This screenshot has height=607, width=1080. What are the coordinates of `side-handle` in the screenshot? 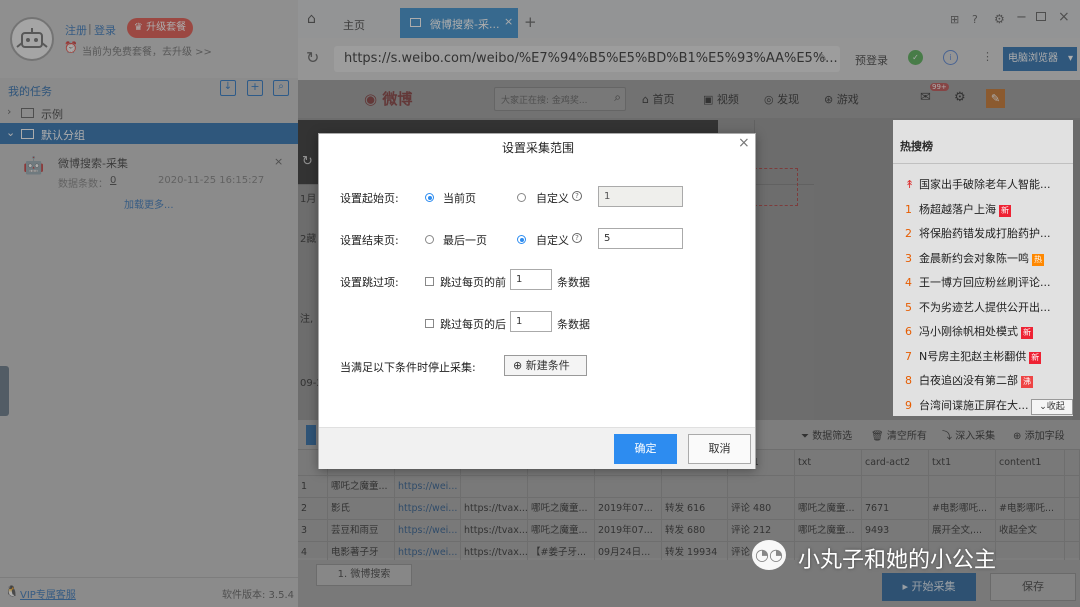 It's located at (4, 391).